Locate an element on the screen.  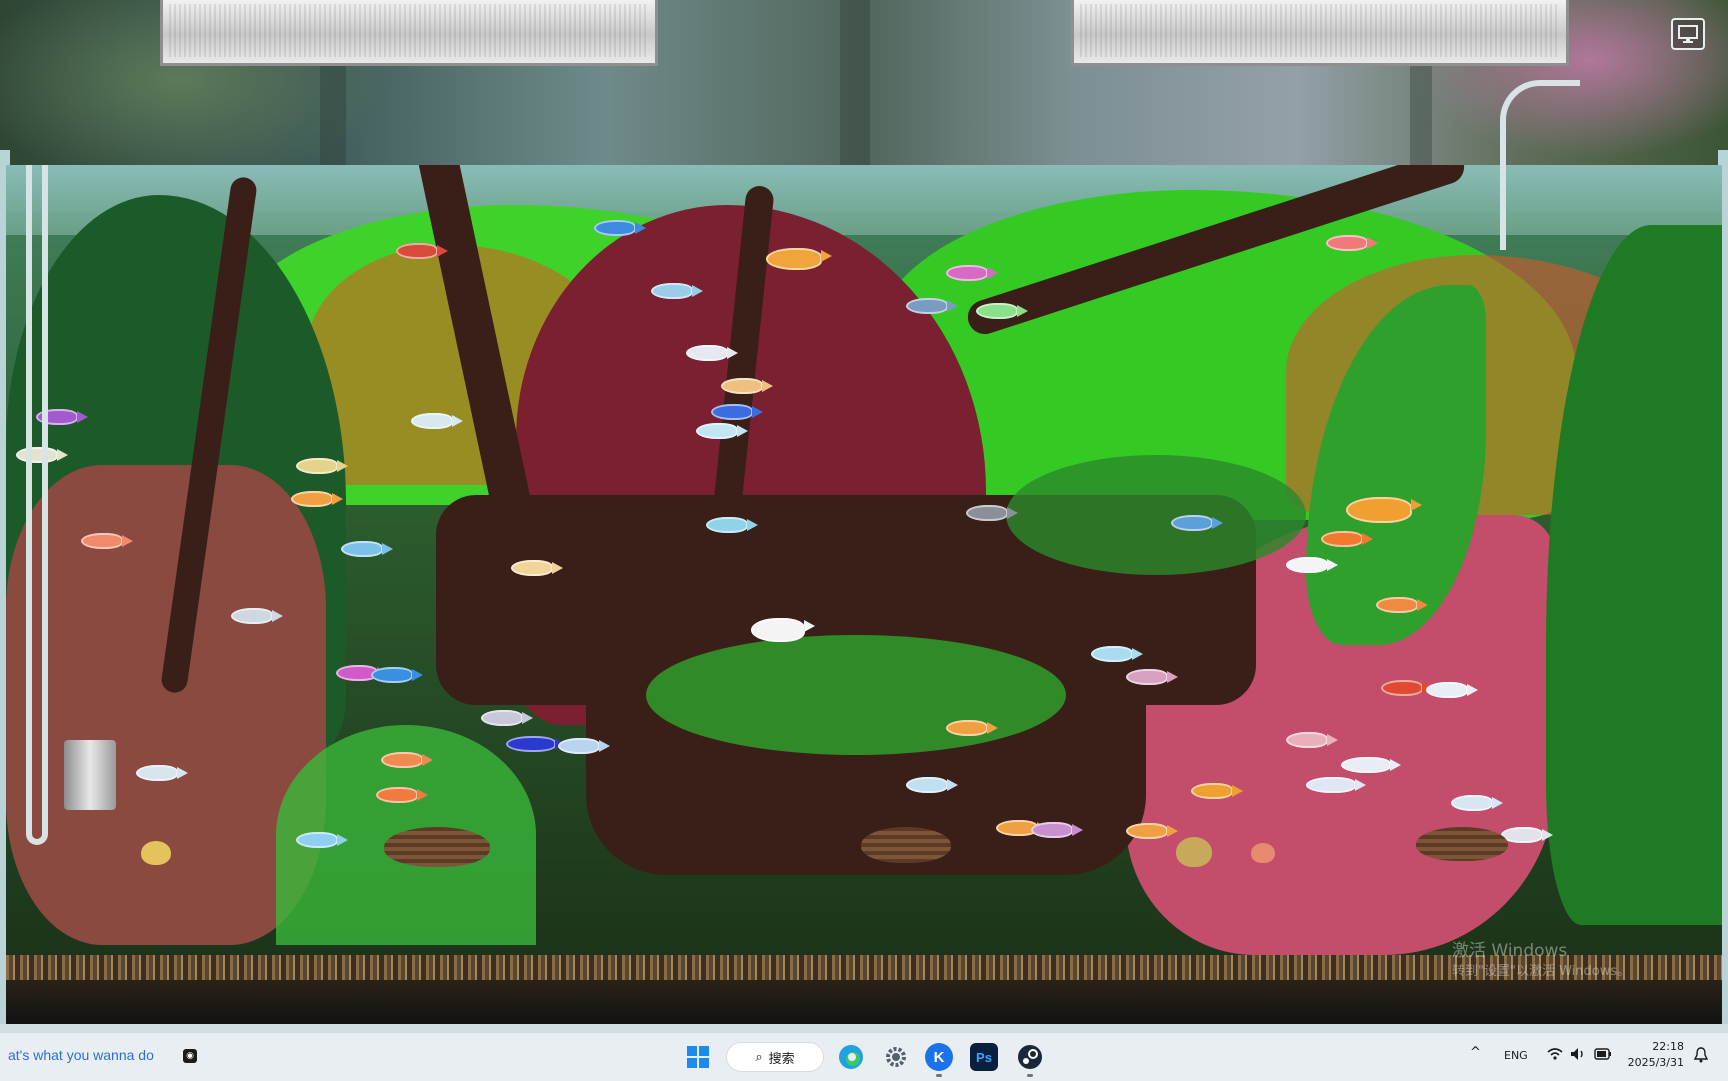
chevron-up-icon: ^ is located at coordinates (1475, 1052).